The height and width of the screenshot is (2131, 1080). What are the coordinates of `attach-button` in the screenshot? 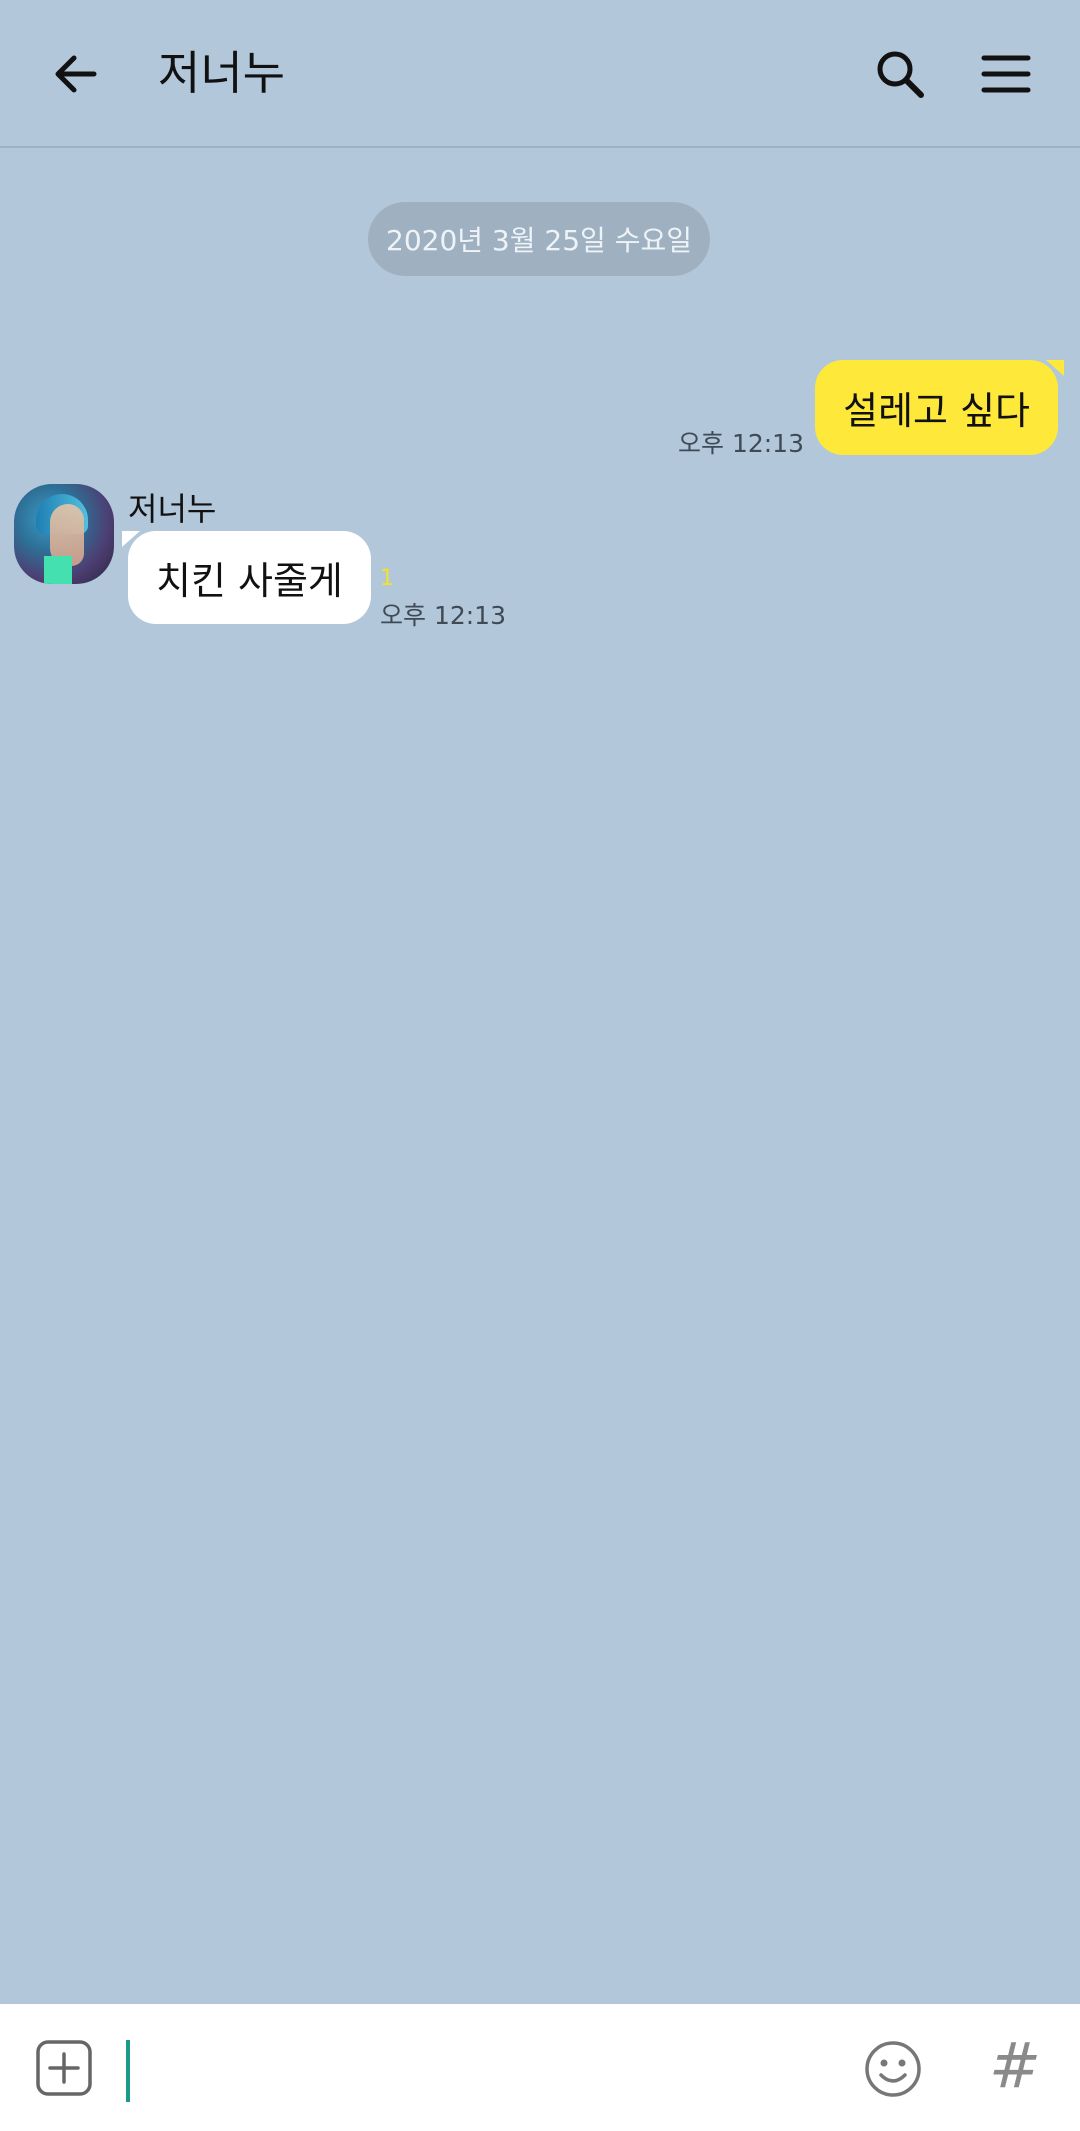 It's located at (64, 2068).